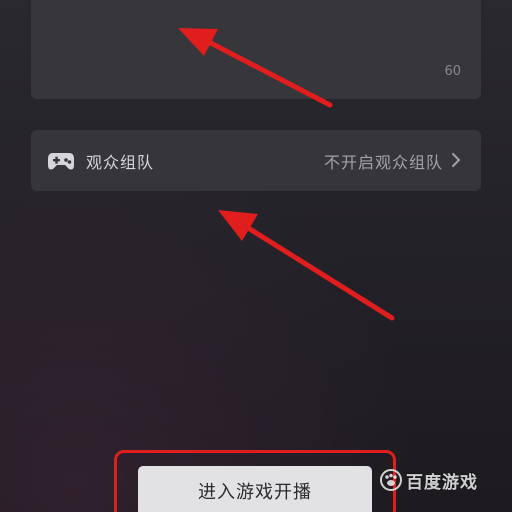 This screenshot has width=512, height=512. I want to click on chevron-right-icon, so click(456, 160).